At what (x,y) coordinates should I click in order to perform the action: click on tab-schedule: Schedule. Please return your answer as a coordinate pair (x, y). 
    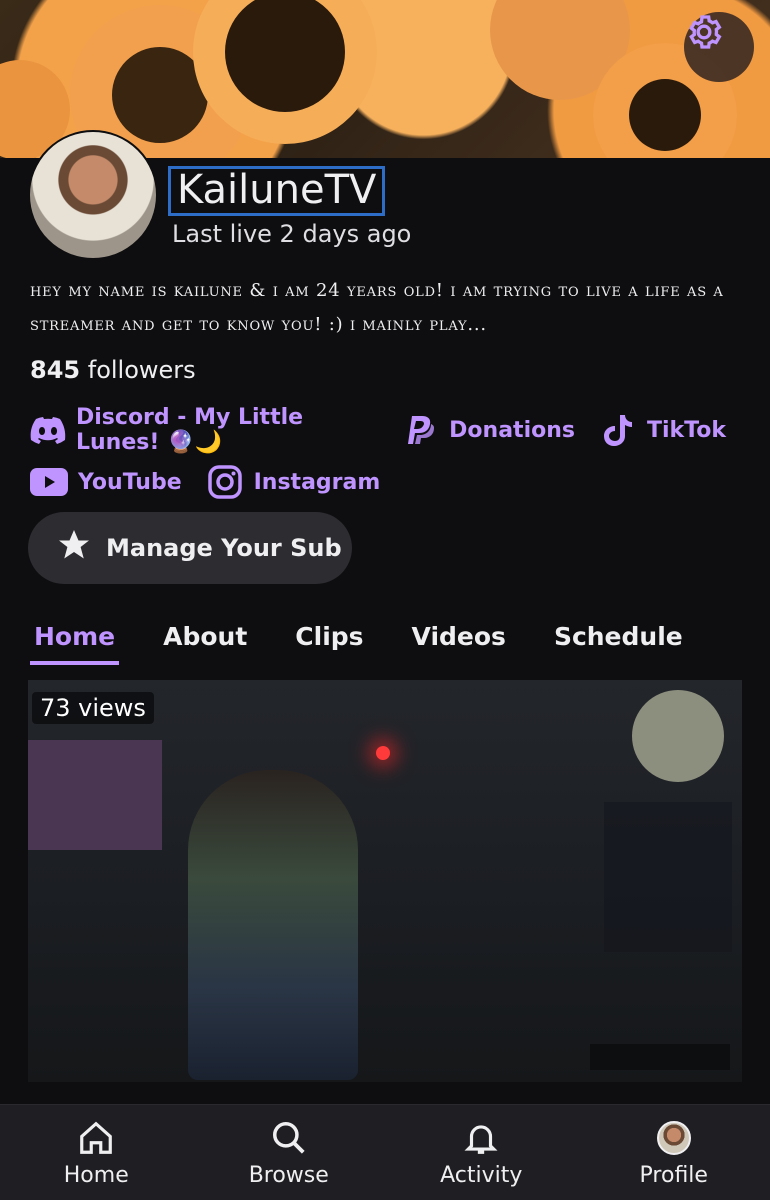
    Looking at the image, I should click on (618, 643).